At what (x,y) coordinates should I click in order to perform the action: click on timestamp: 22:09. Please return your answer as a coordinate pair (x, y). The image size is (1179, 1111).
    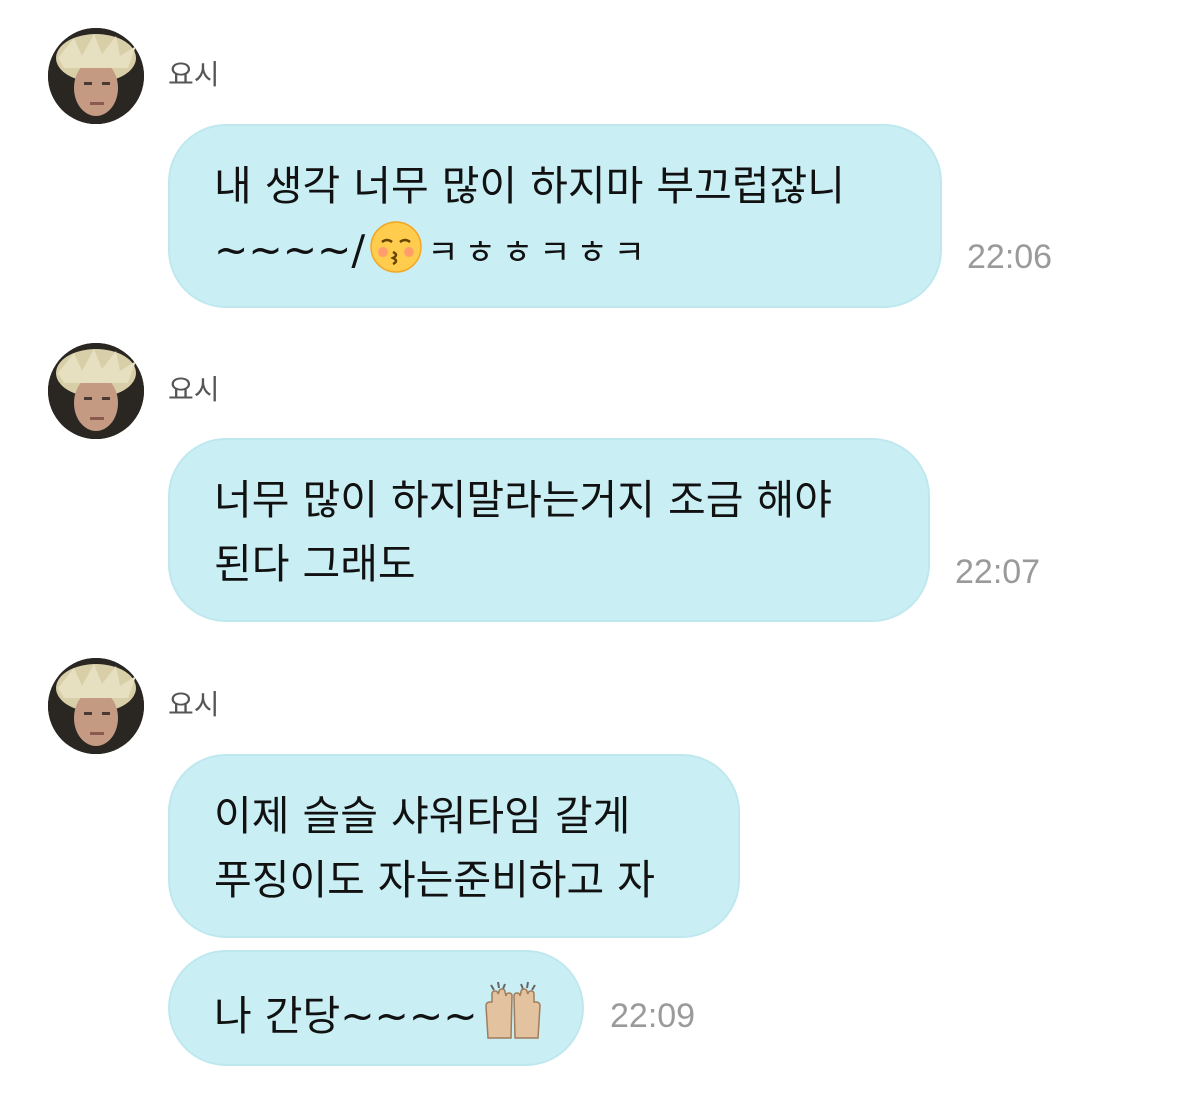
    Looking at the image, I should click on (653, 1016).